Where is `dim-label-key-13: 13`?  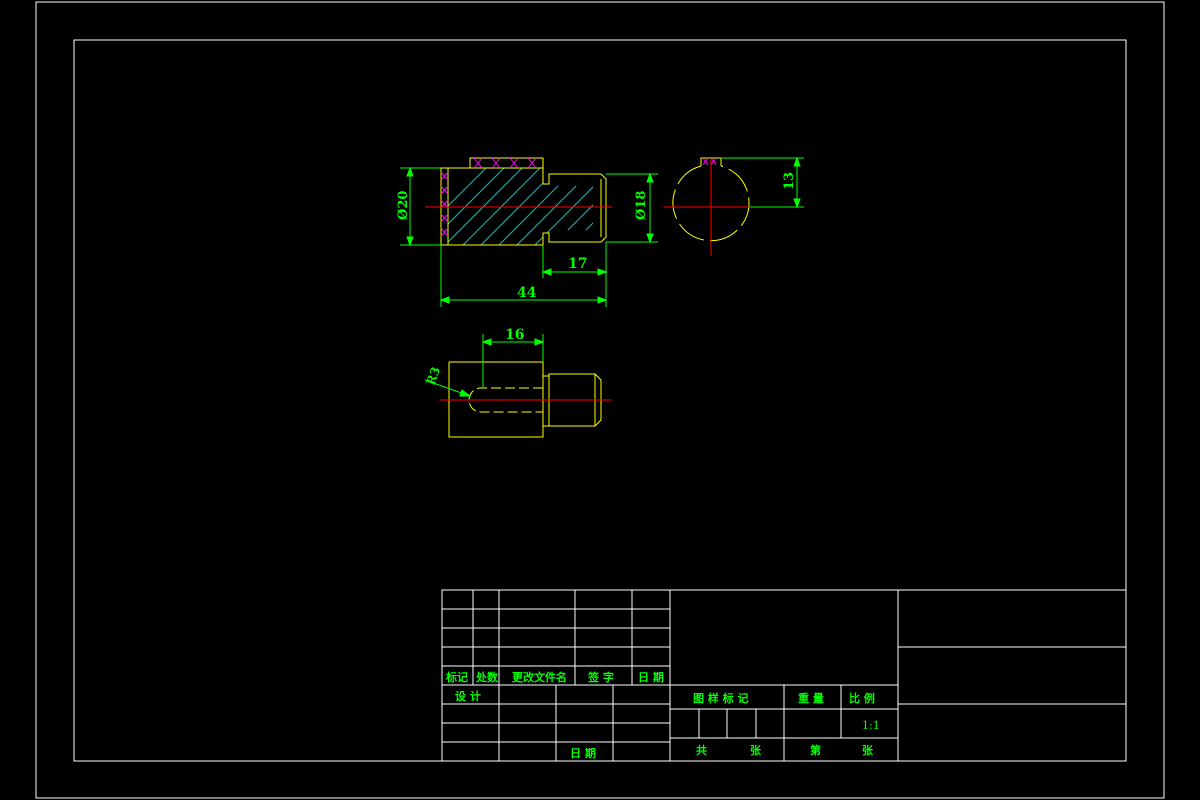 dim-label-key-13: 13 is located at coordinates (789, 181).